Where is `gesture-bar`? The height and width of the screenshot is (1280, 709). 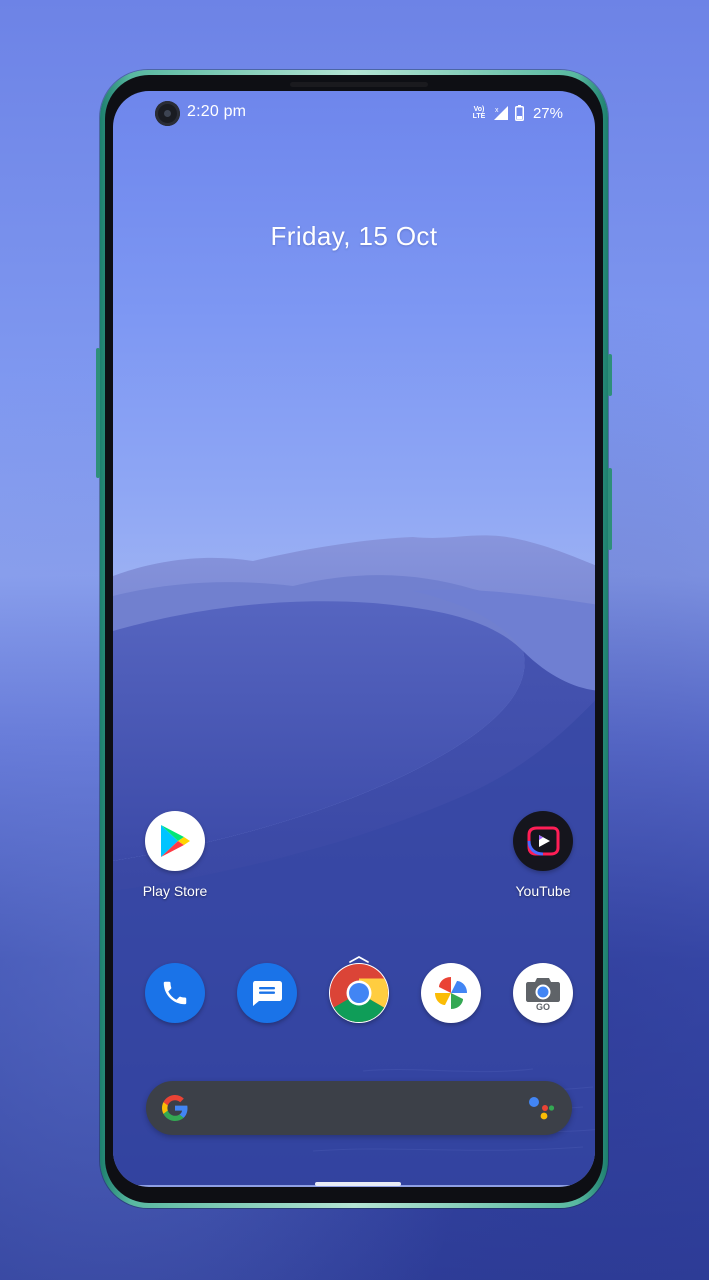
gesture-bar is located at coordinates (358, 1184).